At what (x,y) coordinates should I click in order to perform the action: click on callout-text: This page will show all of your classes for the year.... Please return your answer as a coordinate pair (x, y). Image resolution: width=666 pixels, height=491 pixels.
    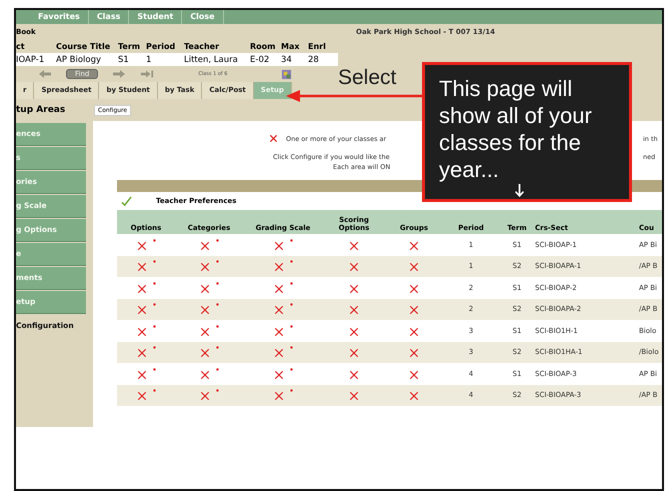
    Looking at the image, I should click on (516, 129).